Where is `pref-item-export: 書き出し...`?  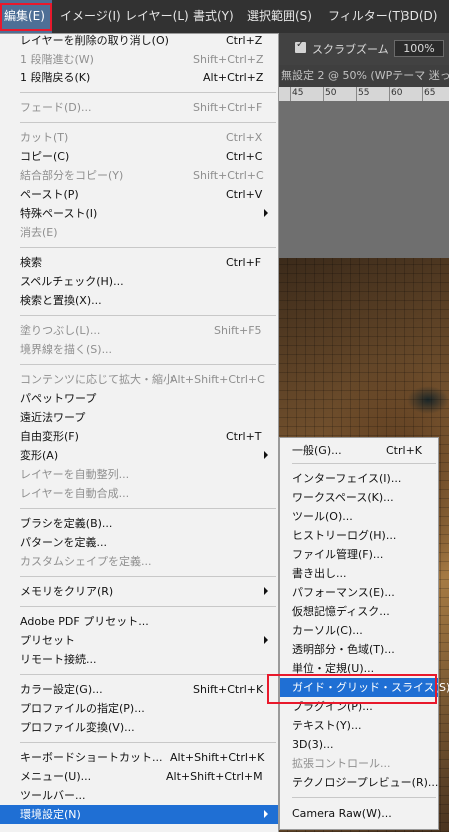 pref-item-export: 書き出し... is located at coordinates (359, 573).